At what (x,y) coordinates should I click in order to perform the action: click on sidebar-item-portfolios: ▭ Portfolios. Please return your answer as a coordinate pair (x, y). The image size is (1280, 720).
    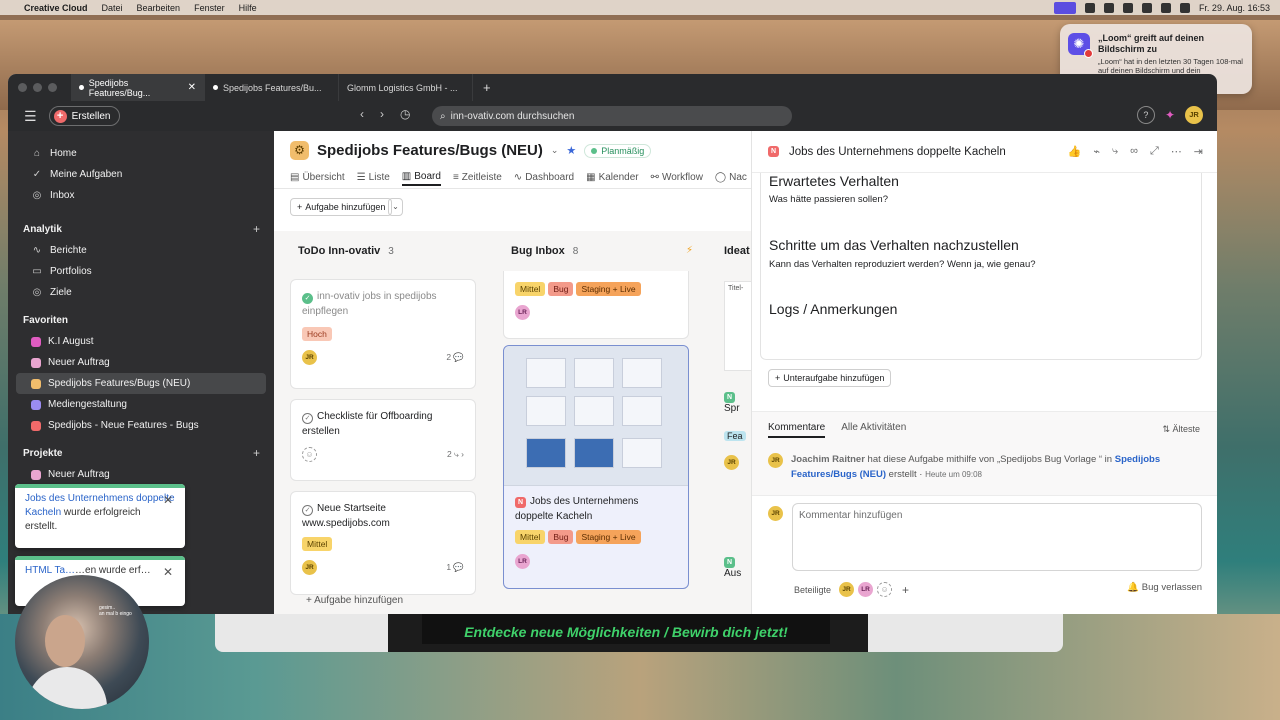
    Looking at the image, I should click on (141, 271).